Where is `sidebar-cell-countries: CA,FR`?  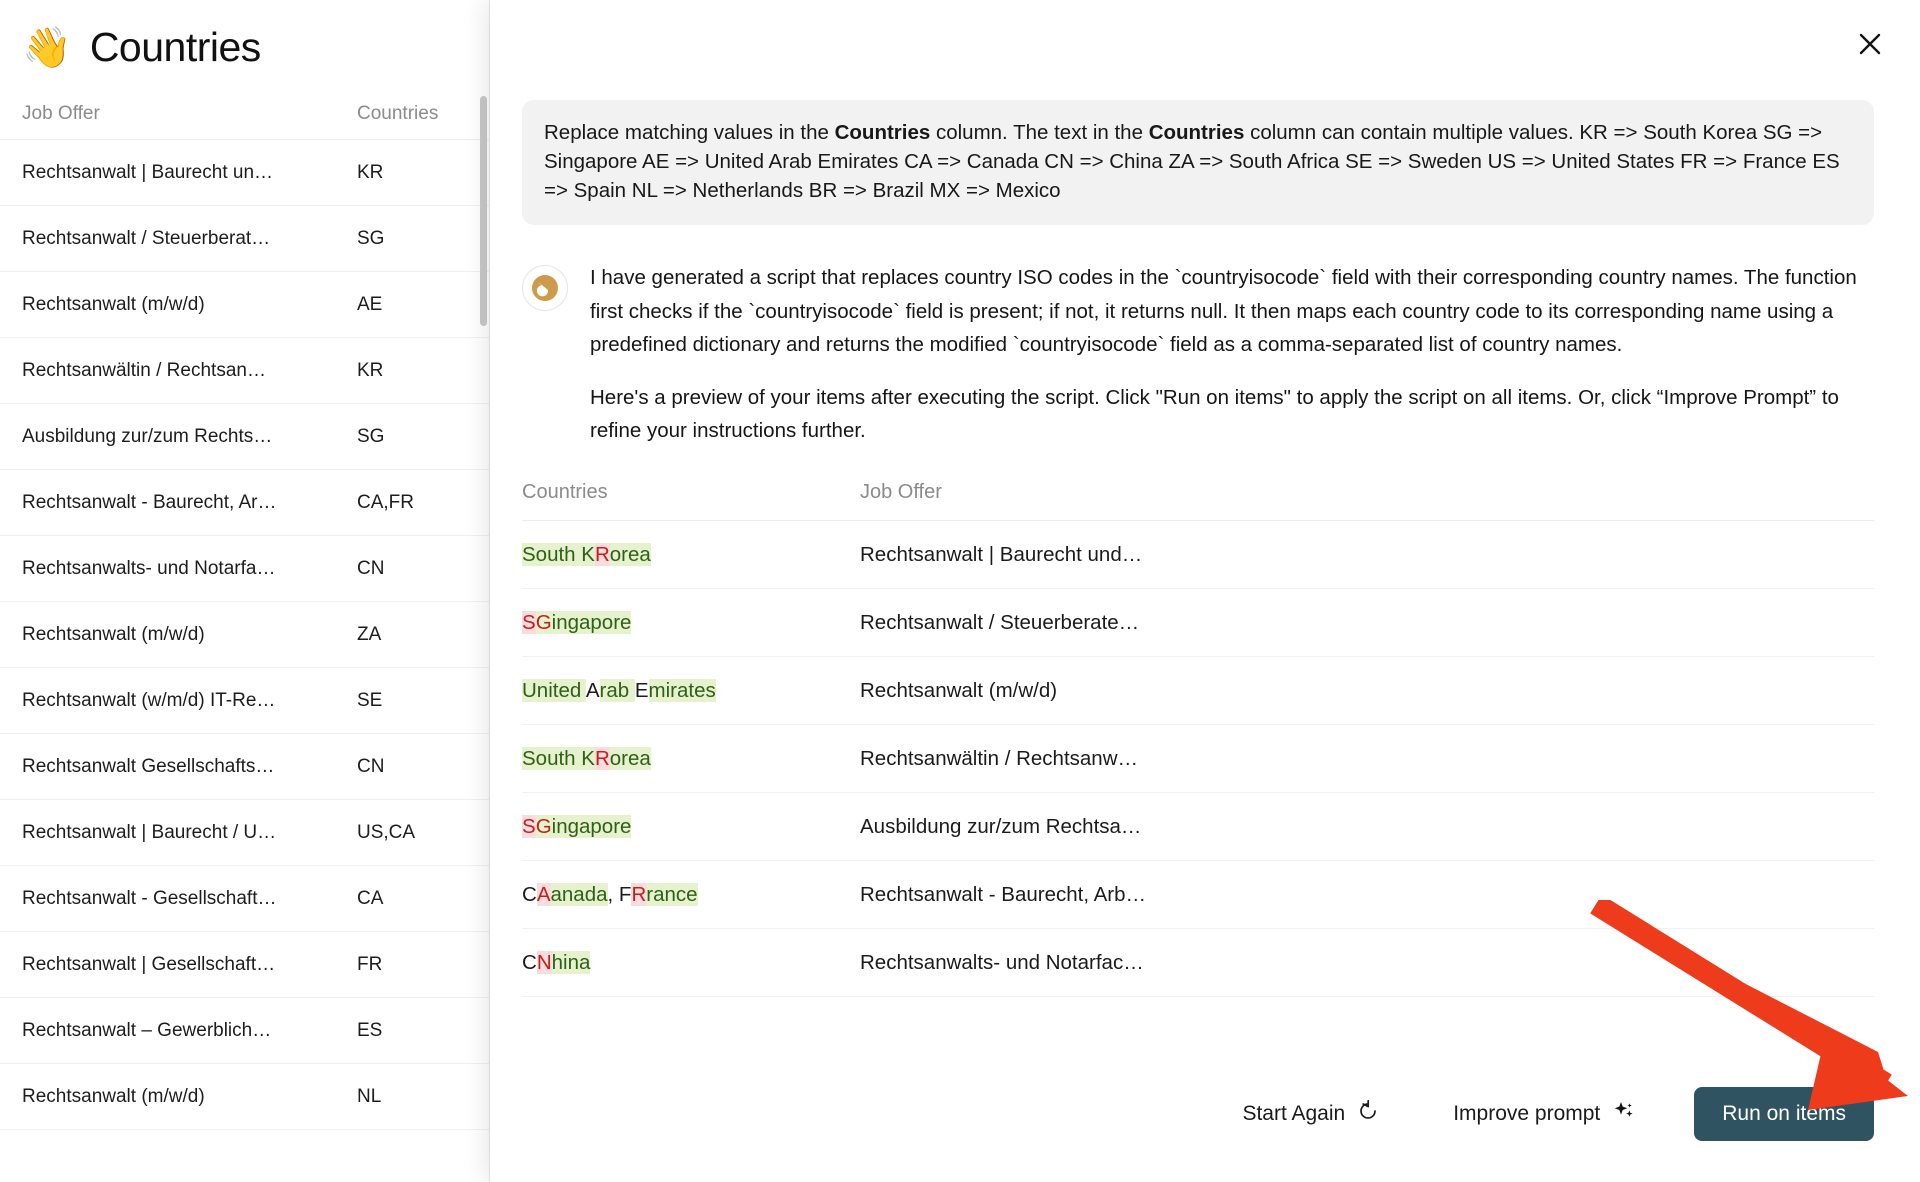 sidebar-cell-countries: CA,FR is located at coordinates (385, 502).